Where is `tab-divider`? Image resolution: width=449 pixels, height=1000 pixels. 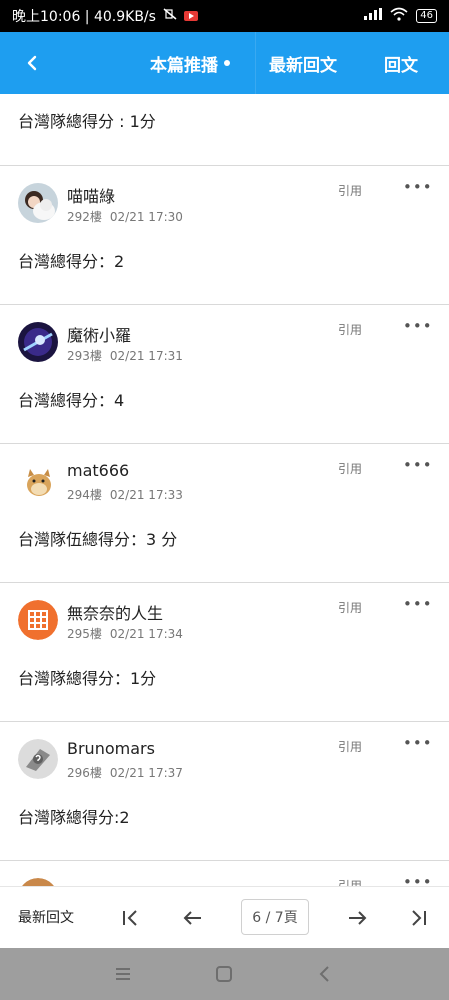 tab-divider is located at coordinates (255, 63).